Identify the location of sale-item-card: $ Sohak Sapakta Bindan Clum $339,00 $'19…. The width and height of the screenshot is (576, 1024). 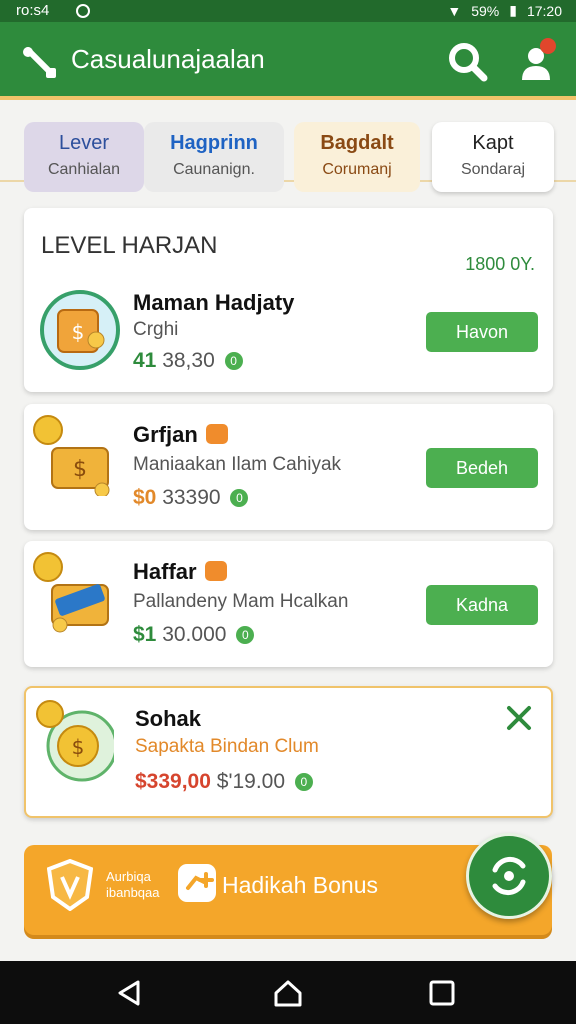
(288, 752).